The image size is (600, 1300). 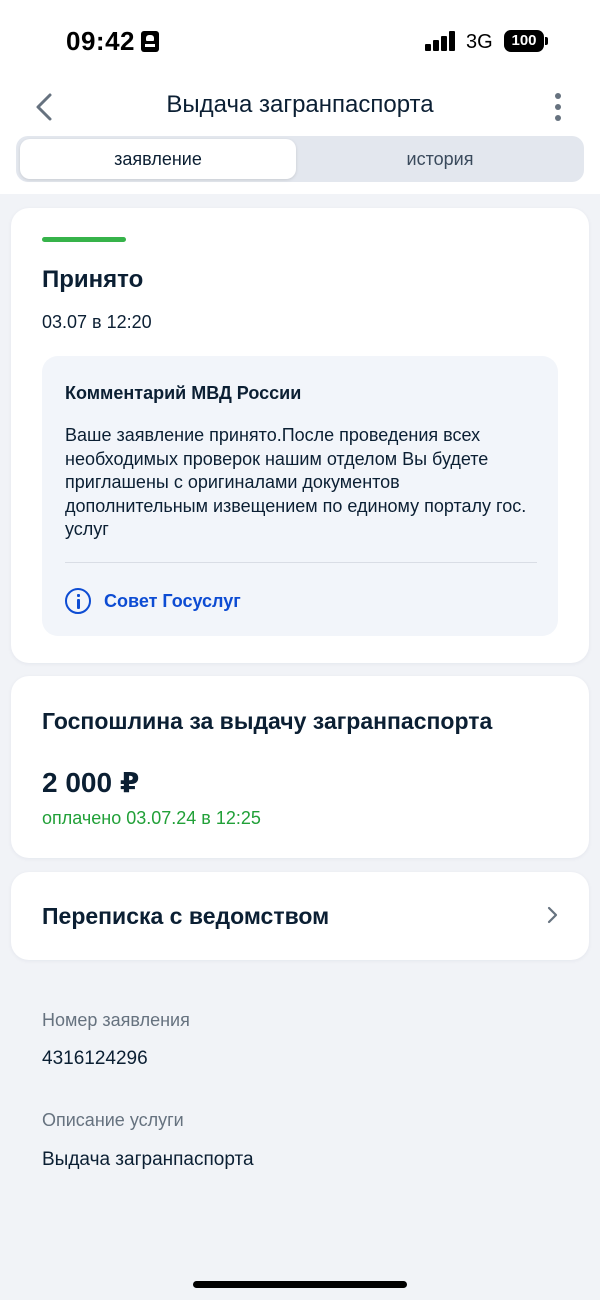 What do you see at coordinates (116, 1020) in the screenshot?
I see `application-number-label: Номер заявления` at bounding box center [116, 1020].